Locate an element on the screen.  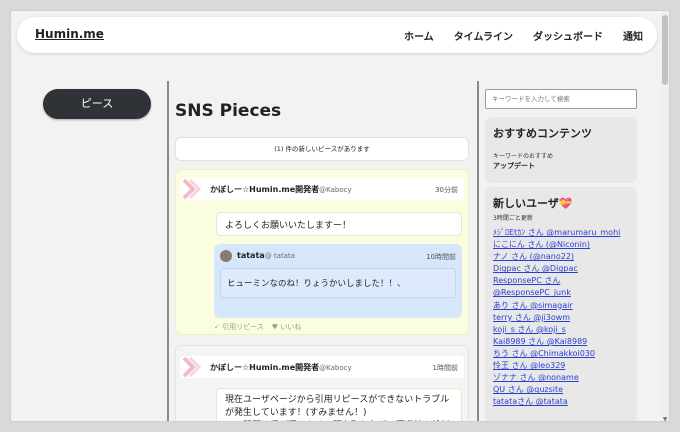
requote-button: ✓ 引用リピース is located at coordinates (239, 327).